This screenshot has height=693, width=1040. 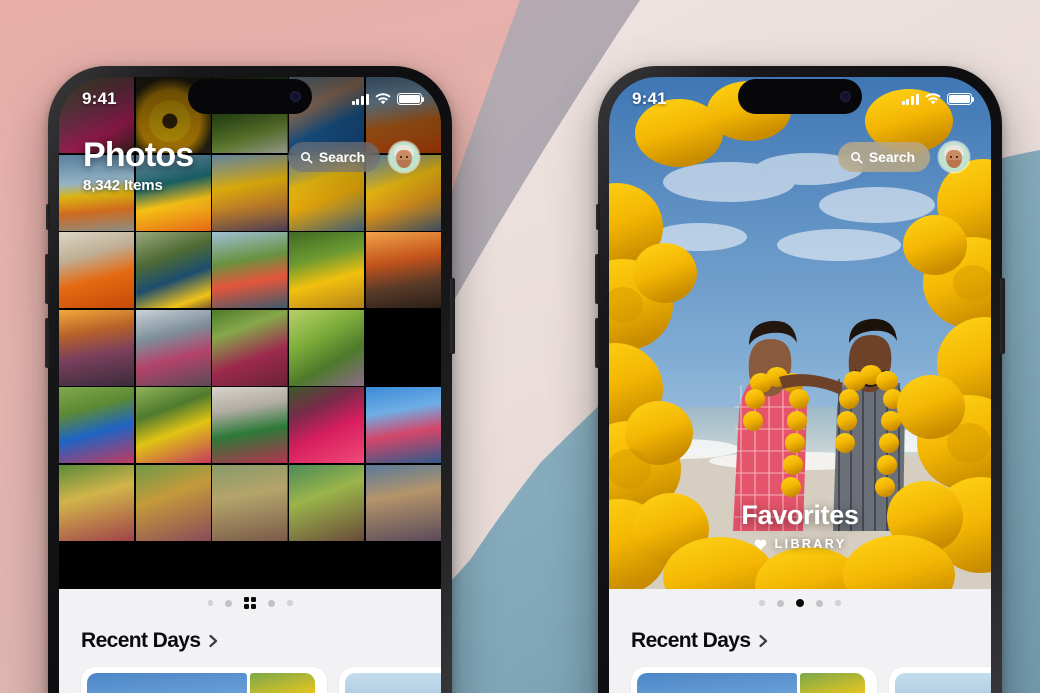 I want to click on hero-caption: Favorites LIBRARY, so click(x=800, y=525).